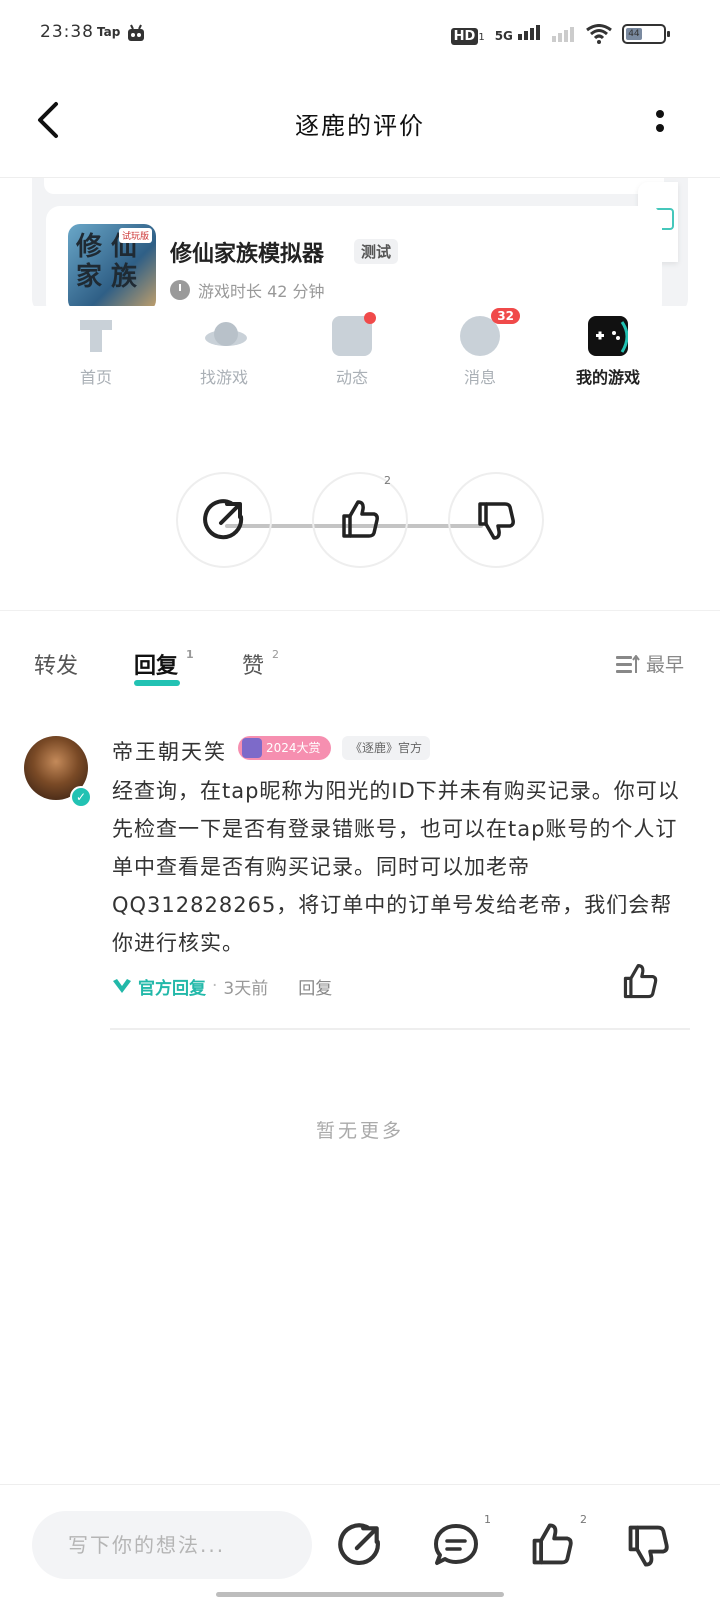 The height and width of the screenshot is (1600, 720). I want to click on like-button: 2, so click(360, 520).